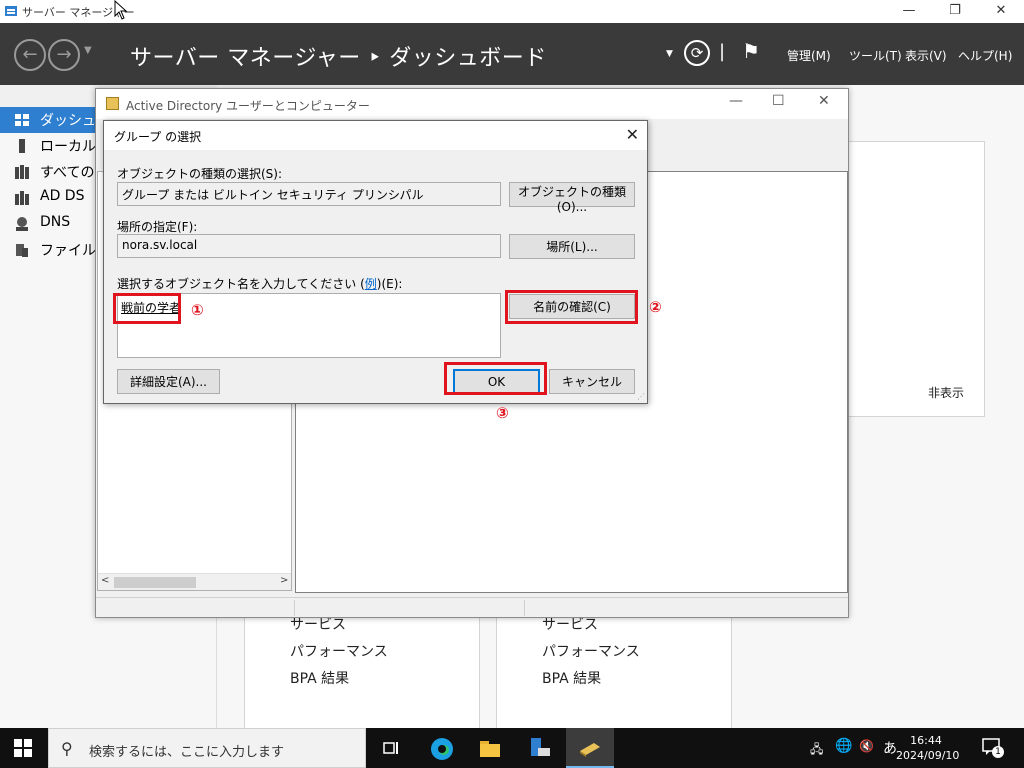 This screenshot has height=768, width=1024. What do you see at coordinates (736, 101) in the screenshot?
I see `ad-minimize-button: —` at bounding box center [736, 101].